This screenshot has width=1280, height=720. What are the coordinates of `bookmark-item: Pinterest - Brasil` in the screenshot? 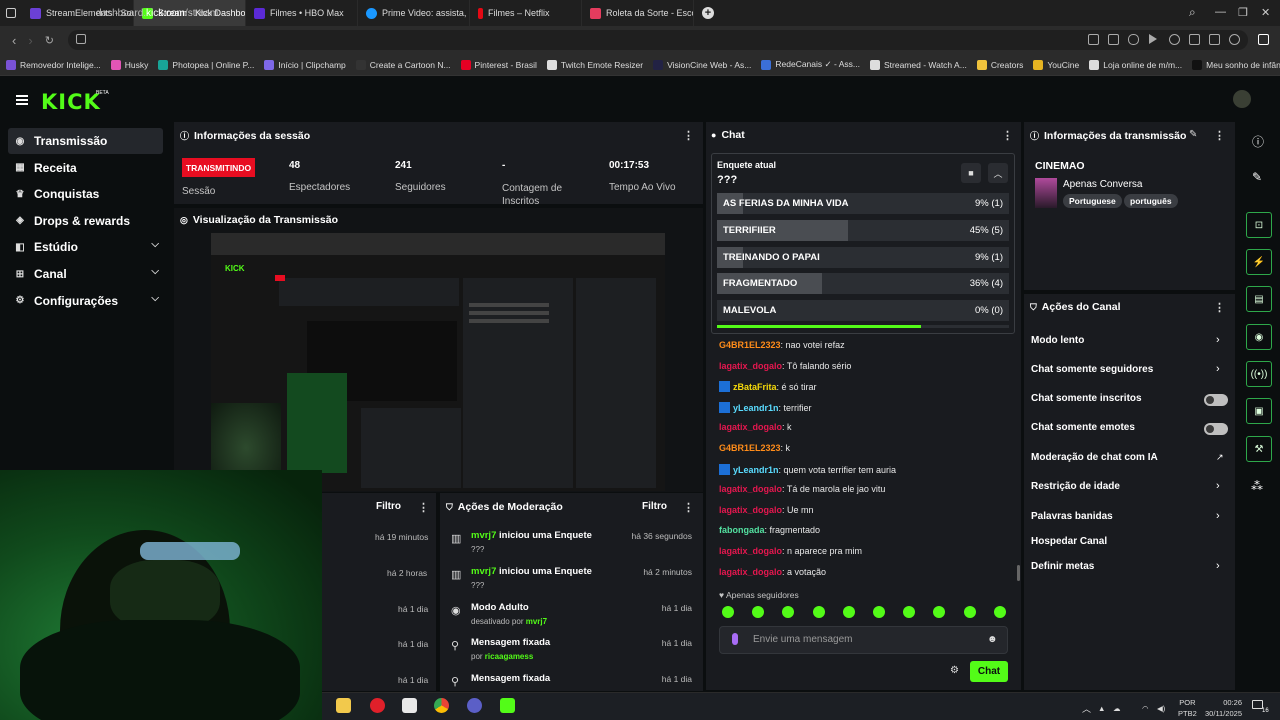 It's located at (498, 64).